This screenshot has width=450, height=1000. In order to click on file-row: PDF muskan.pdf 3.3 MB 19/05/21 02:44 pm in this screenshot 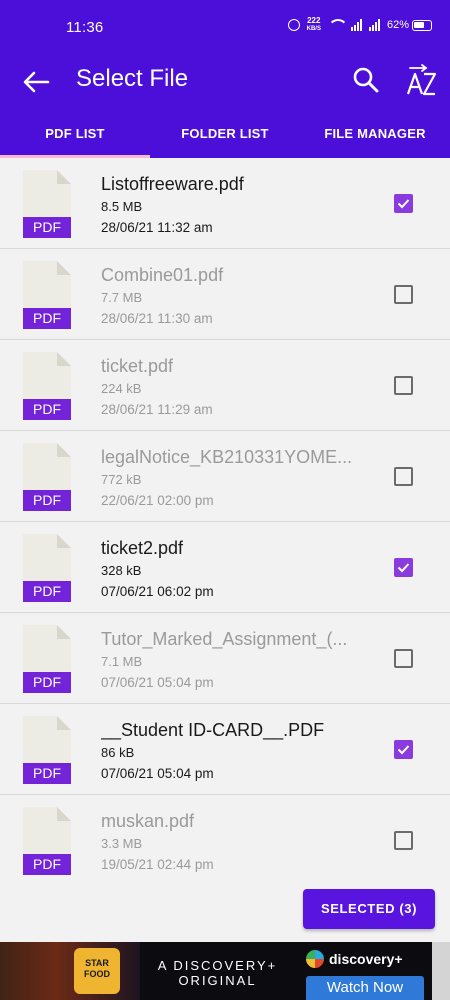, I will do `click(225, 840)`.